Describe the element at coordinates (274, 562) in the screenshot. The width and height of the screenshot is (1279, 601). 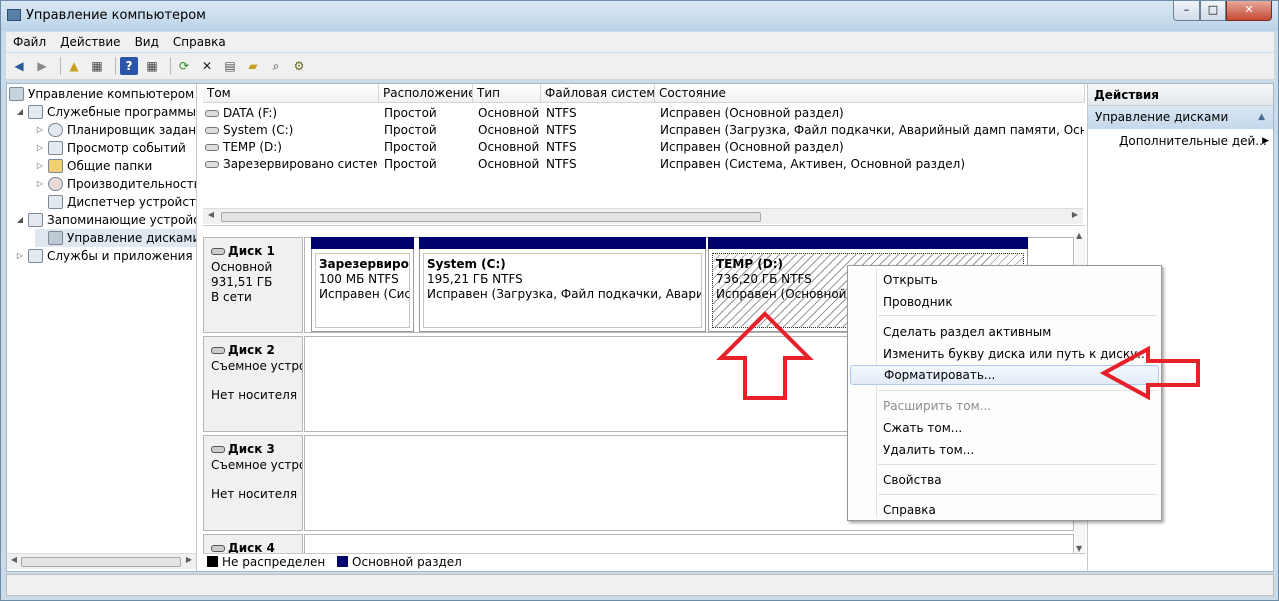
I see `legend-unallocated: Не распределен` at that location.